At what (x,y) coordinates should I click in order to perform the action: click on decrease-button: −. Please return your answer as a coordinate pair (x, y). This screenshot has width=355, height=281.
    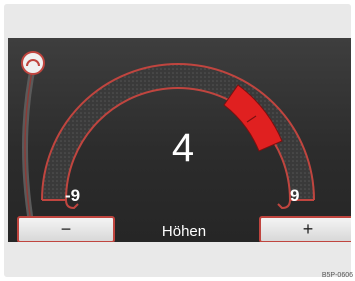
    Looking at the image, I should click on (66, 229).